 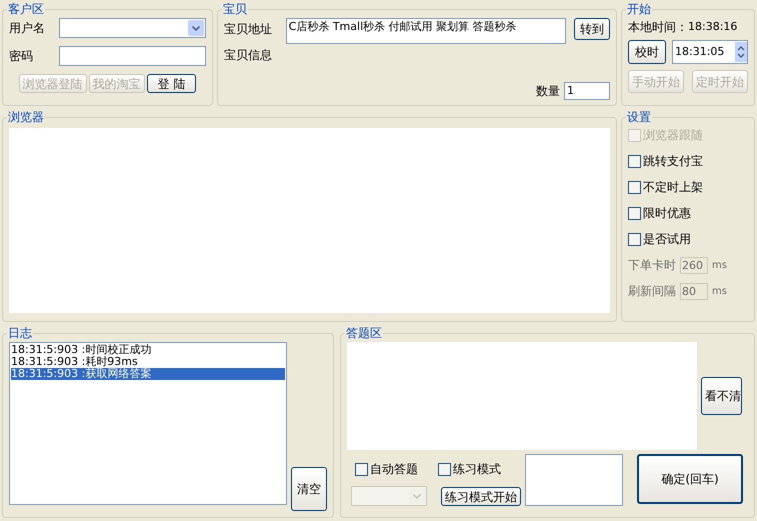 I want to click on button: 看不清, so click(x=721, y=396).